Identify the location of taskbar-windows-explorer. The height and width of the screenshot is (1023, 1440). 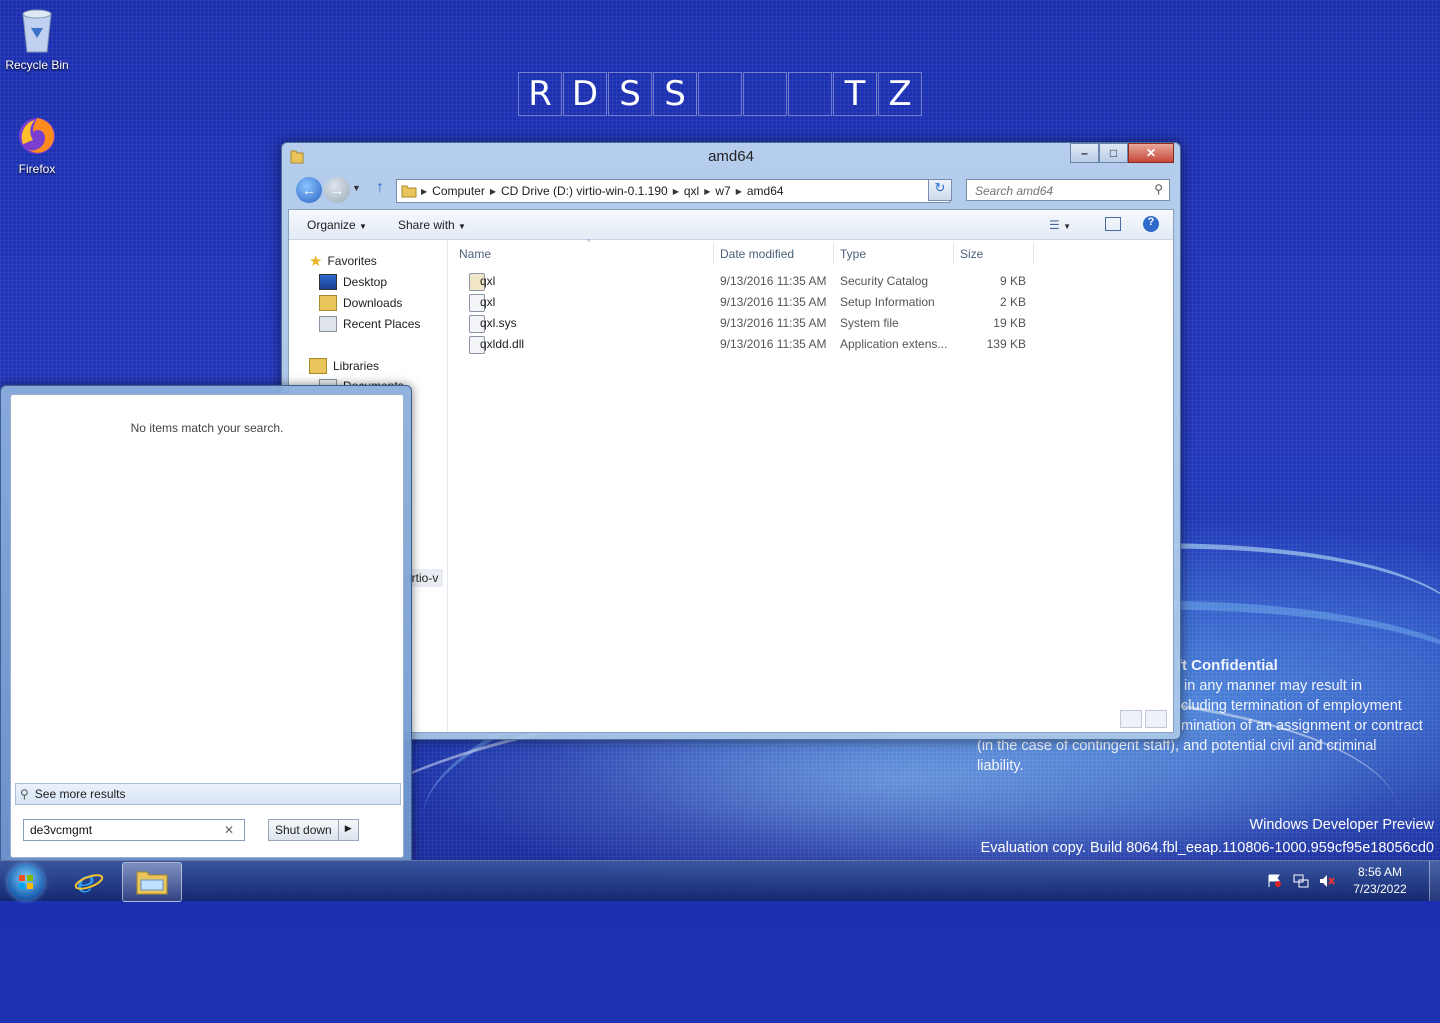
(152, 882).